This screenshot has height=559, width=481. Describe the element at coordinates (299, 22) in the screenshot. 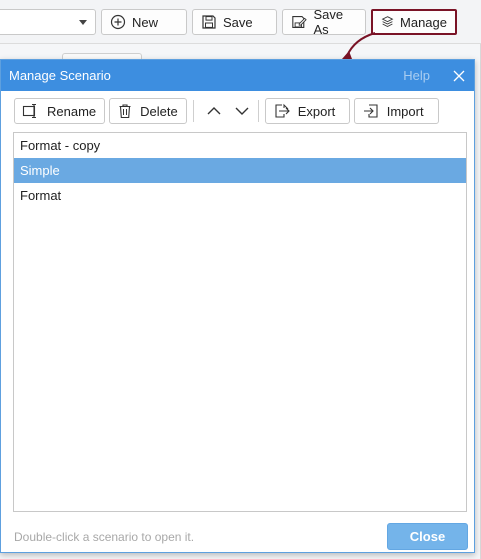

I see `save-as-icon` at that location.